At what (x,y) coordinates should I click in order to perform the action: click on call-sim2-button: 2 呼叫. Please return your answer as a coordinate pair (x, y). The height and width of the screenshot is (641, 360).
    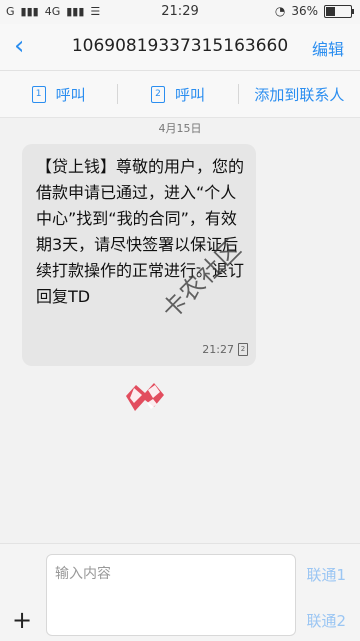
    Looking at the image, I should click on (177, 94).